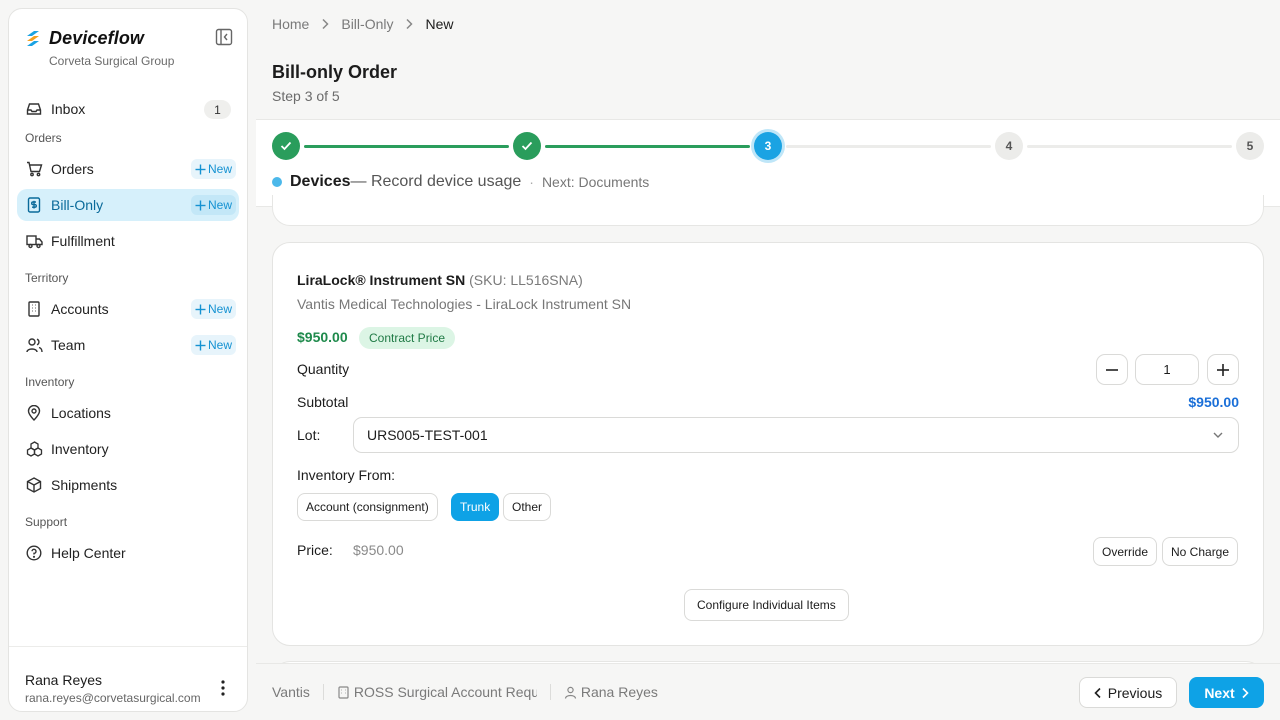 The height and width of the screenshot is (720, 1280). Describe the element at coordinates (64, 680) in the screenshot. I see `user-name: Rana Reyes` at that location.